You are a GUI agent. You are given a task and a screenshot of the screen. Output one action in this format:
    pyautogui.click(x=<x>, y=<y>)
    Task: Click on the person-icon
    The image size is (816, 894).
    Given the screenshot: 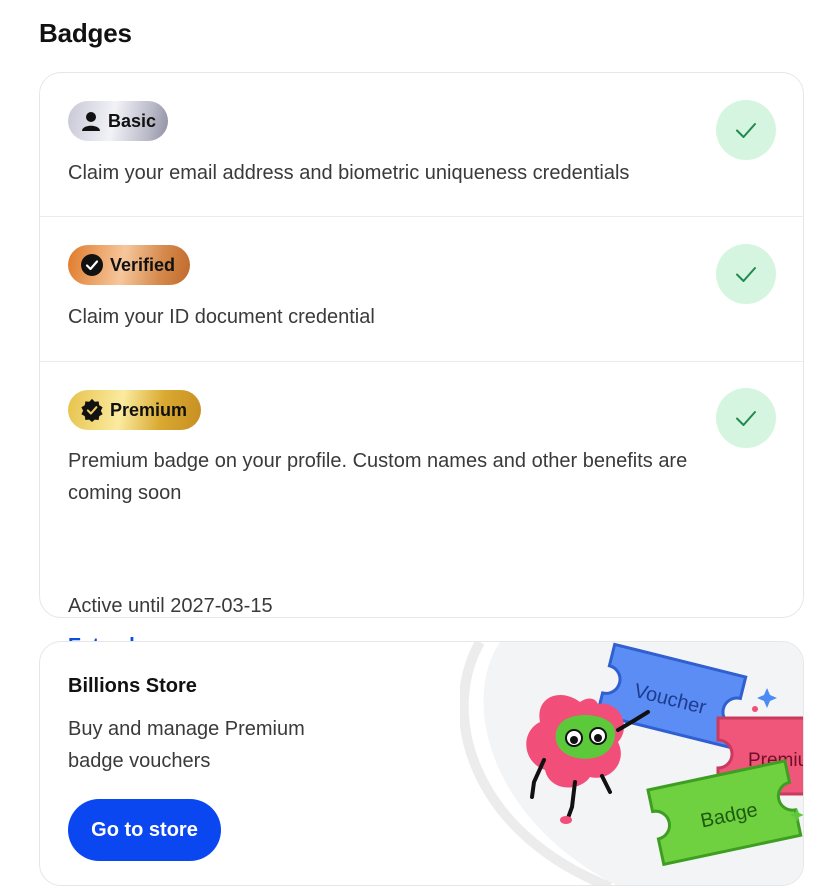 What is the action you would take?
    pyautogui.click(x=91, y=121)
    